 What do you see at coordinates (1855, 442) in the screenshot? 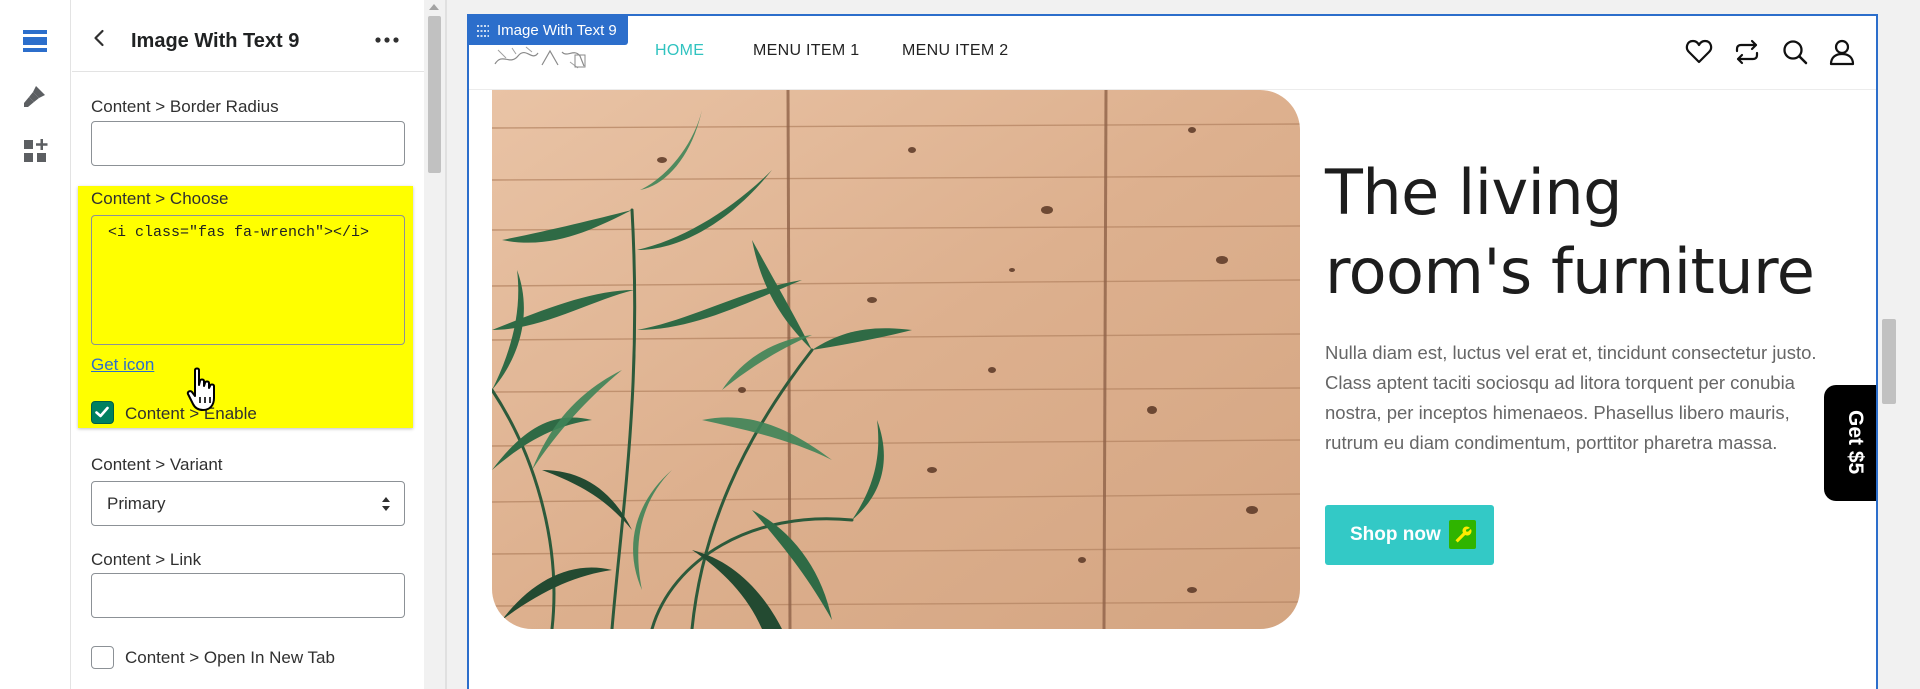
I see `promo-tab-label: Get $5` at bounding box center [1855, 442].